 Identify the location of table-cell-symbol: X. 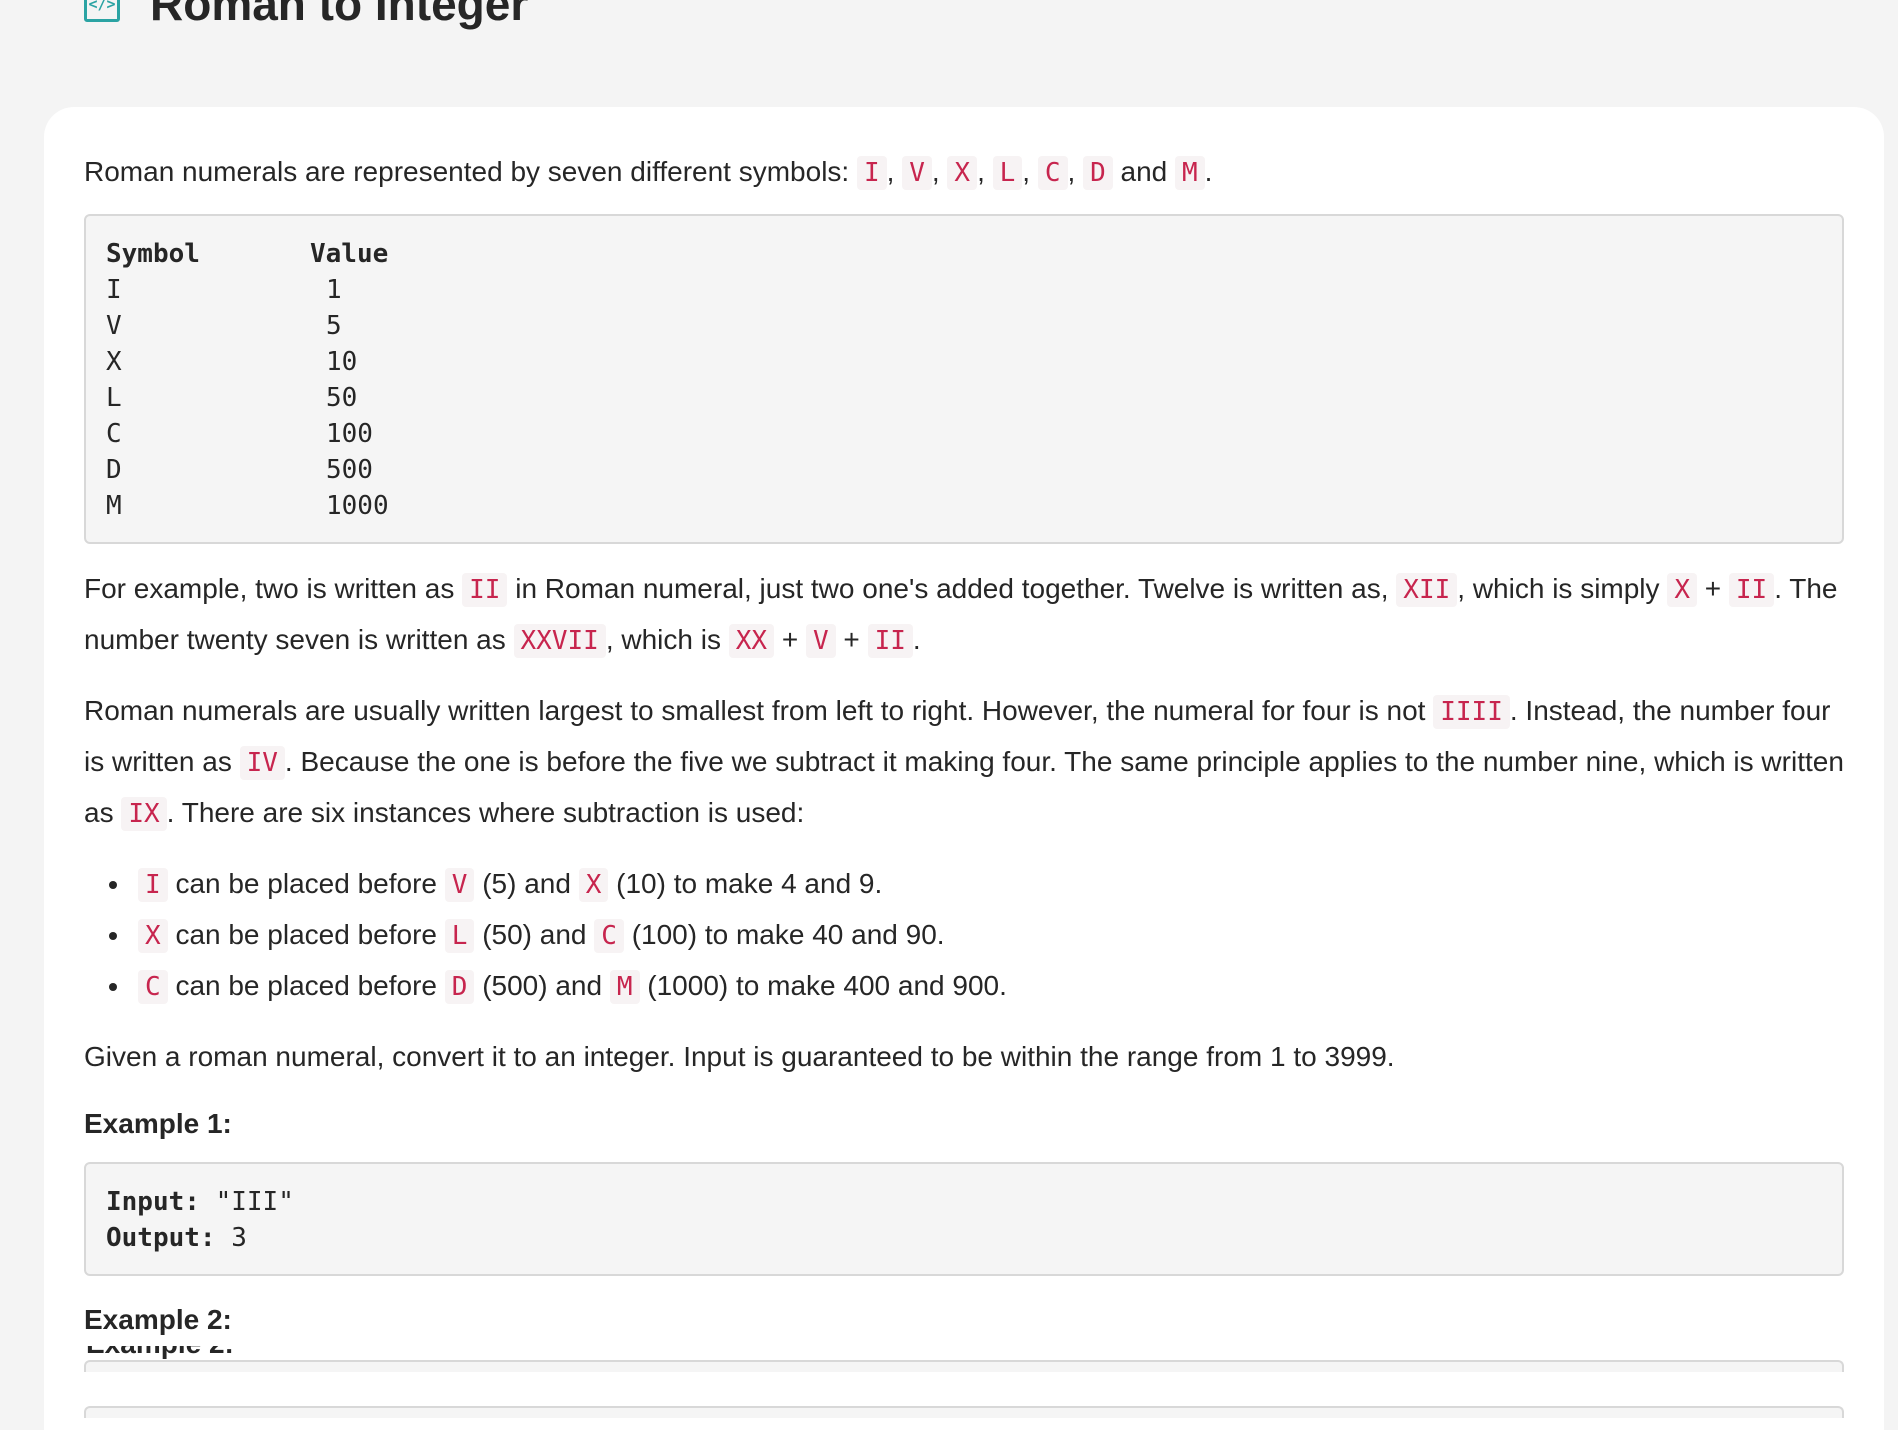
(114, 362).